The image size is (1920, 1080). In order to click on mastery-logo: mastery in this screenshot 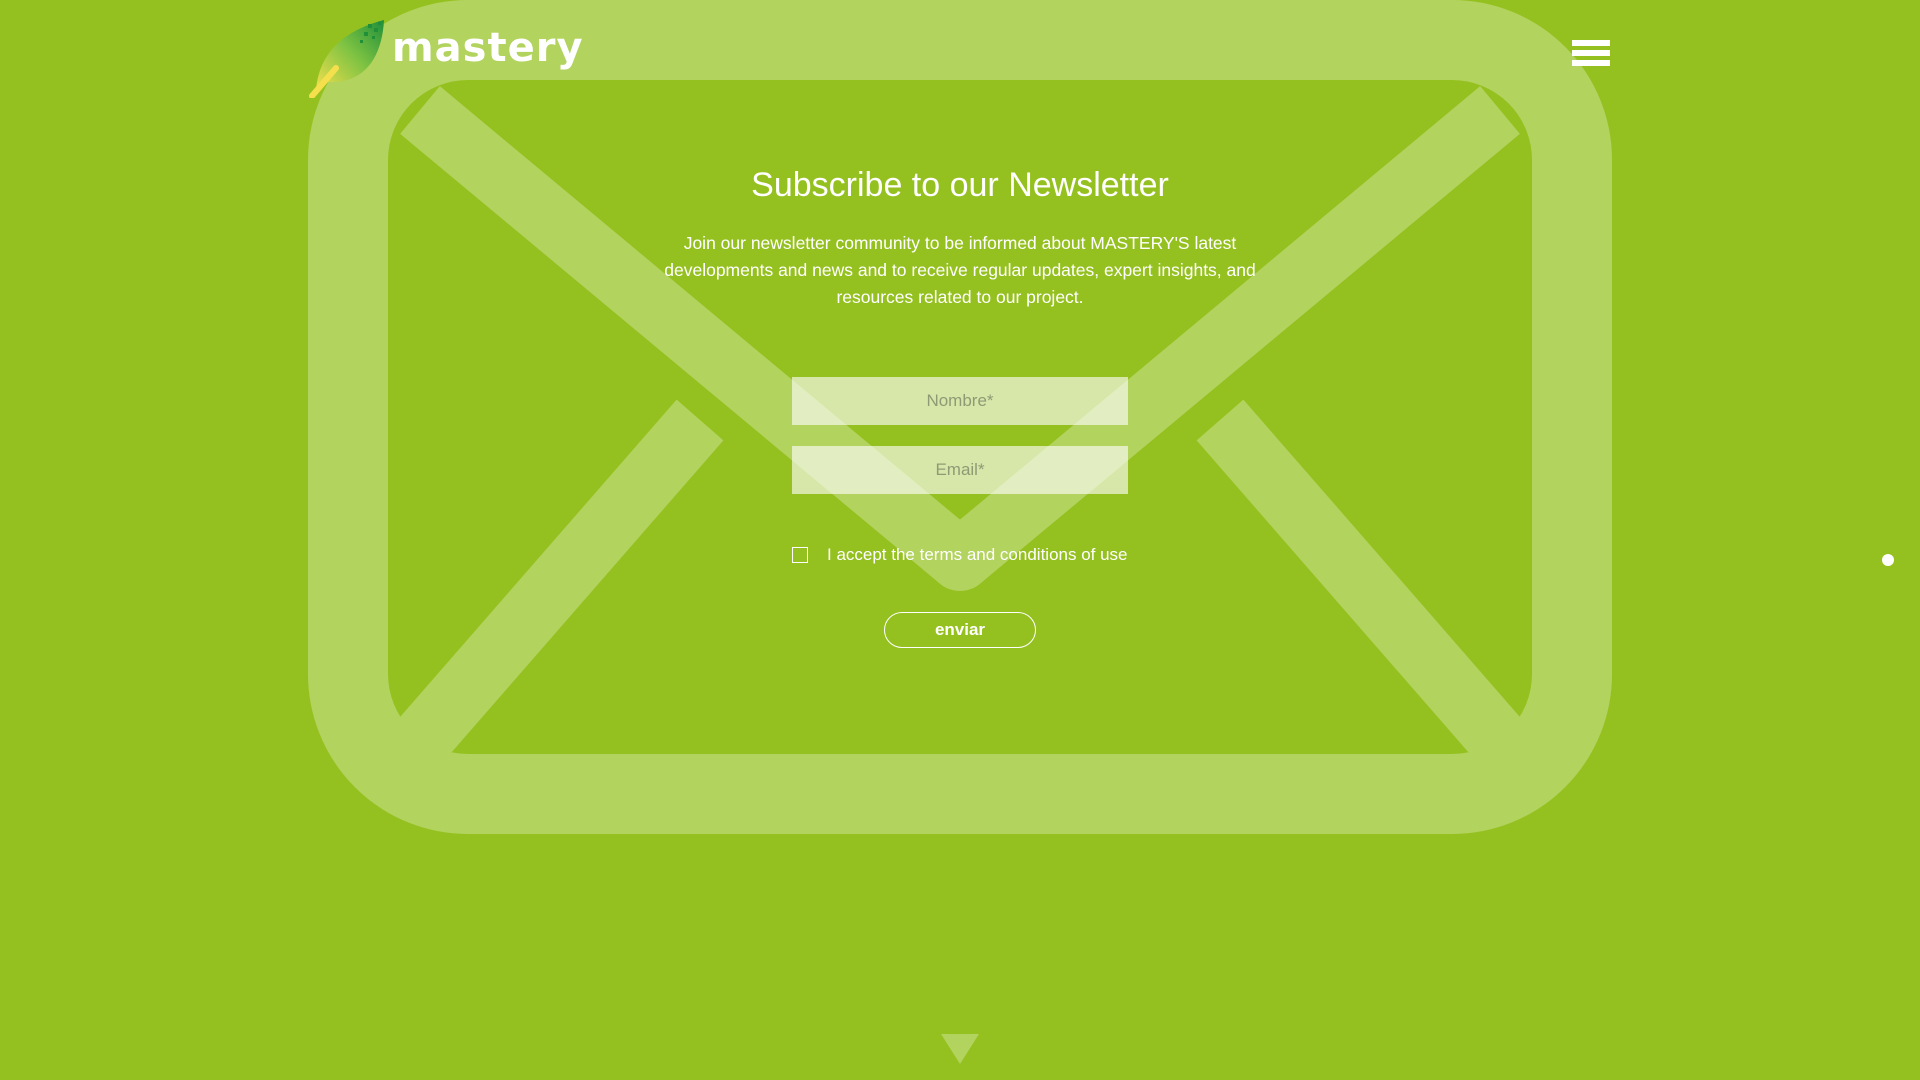, I will do `click(445, 58)`.